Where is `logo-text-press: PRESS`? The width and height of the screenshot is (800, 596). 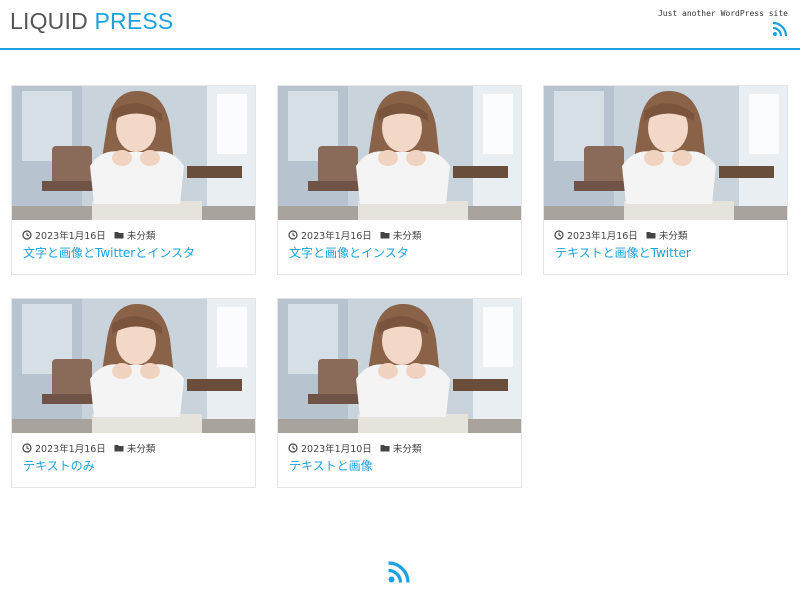
logo-text-press: PRESS is located at coordinates (133, 21).